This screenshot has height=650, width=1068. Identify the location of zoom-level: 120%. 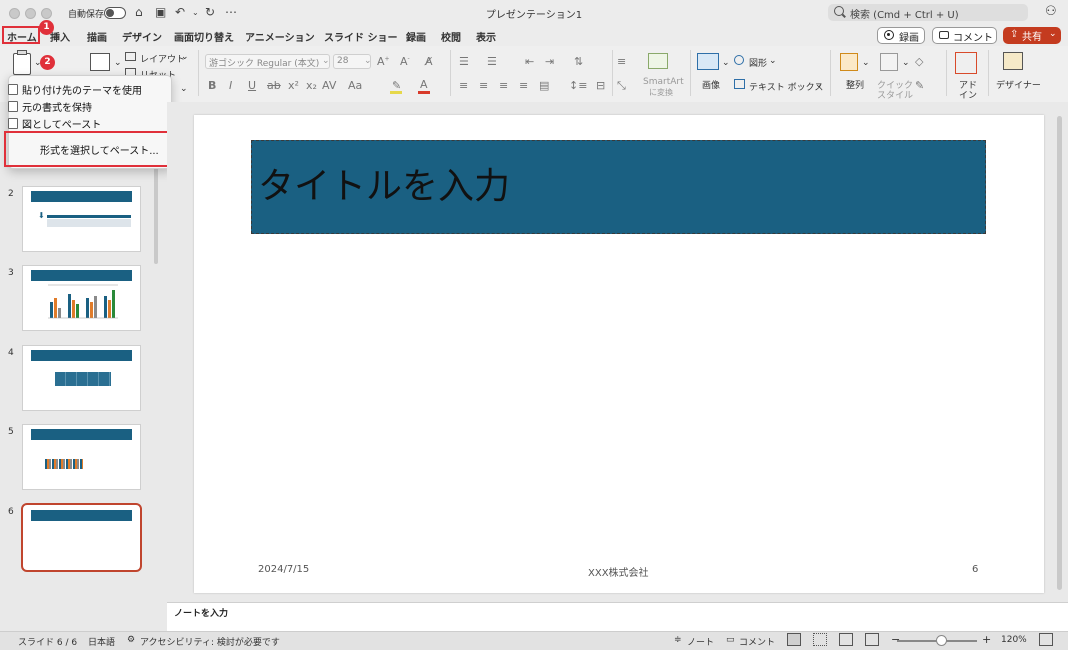
(1014, 640).